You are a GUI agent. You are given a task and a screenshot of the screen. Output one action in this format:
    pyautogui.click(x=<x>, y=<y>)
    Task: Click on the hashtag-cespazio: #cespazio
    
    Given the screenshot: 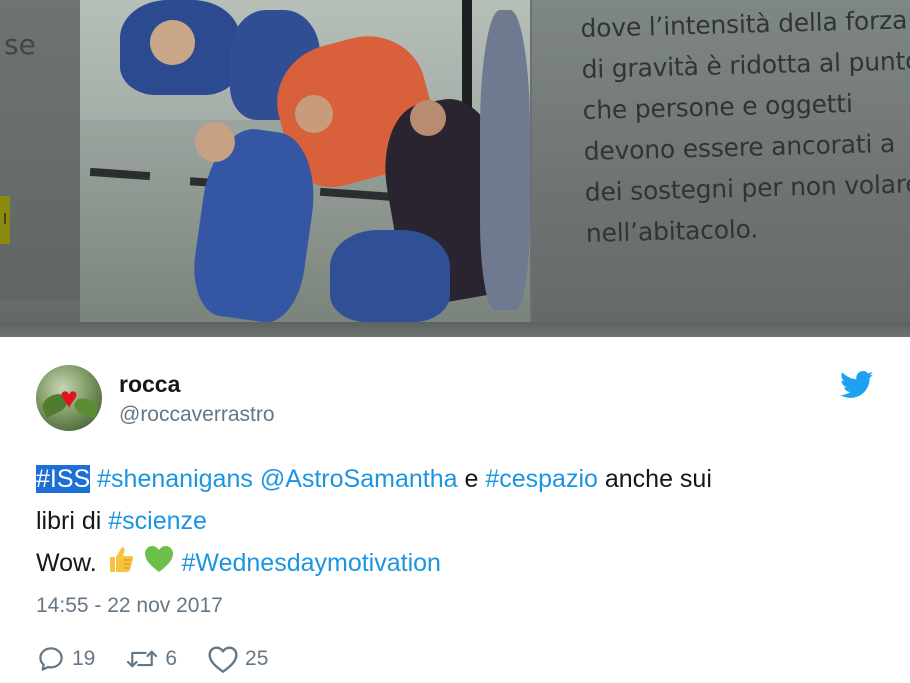 What is the action you would take?
    pyautogui.click(x=541, y=479)
    